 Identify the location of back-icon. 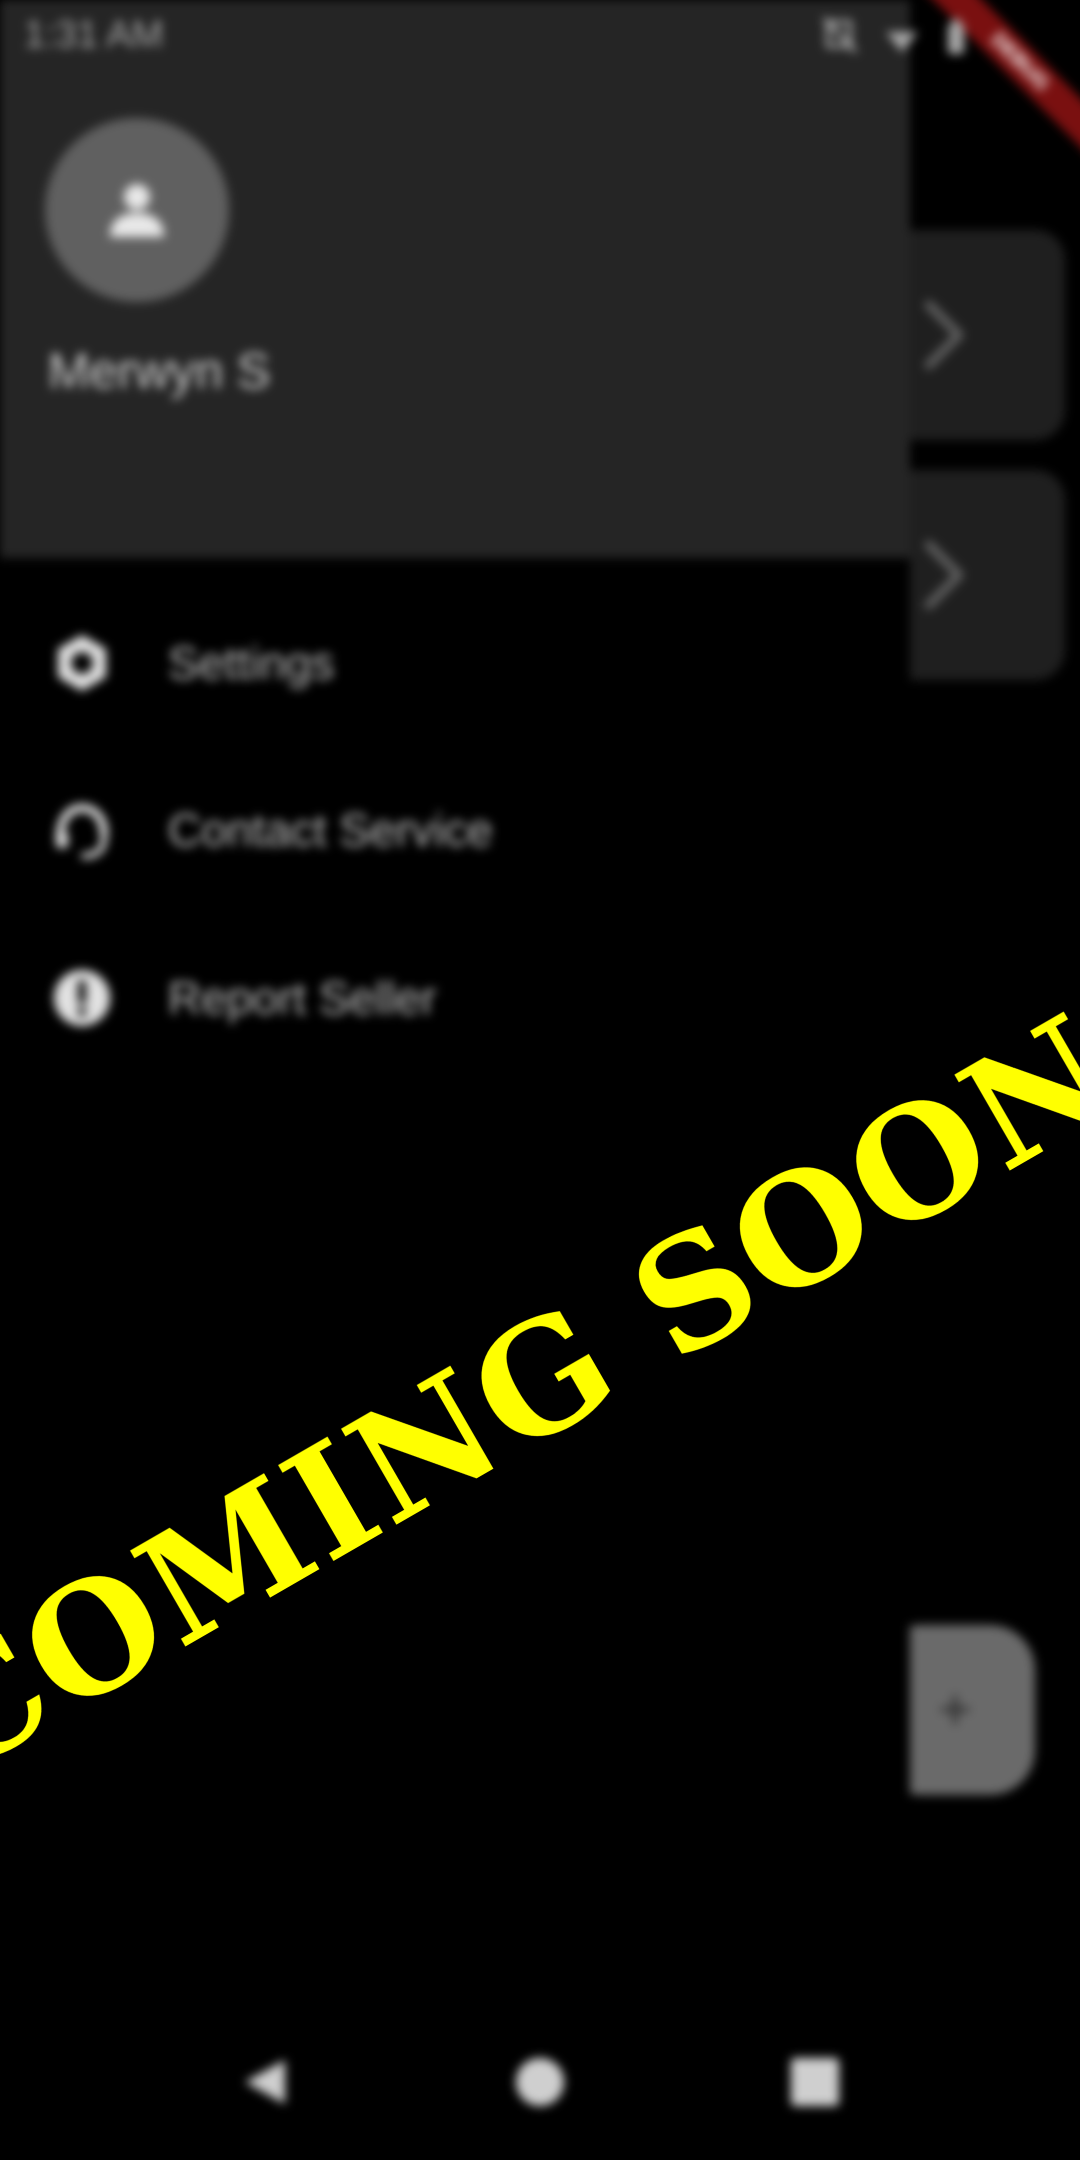
(265, 2082).